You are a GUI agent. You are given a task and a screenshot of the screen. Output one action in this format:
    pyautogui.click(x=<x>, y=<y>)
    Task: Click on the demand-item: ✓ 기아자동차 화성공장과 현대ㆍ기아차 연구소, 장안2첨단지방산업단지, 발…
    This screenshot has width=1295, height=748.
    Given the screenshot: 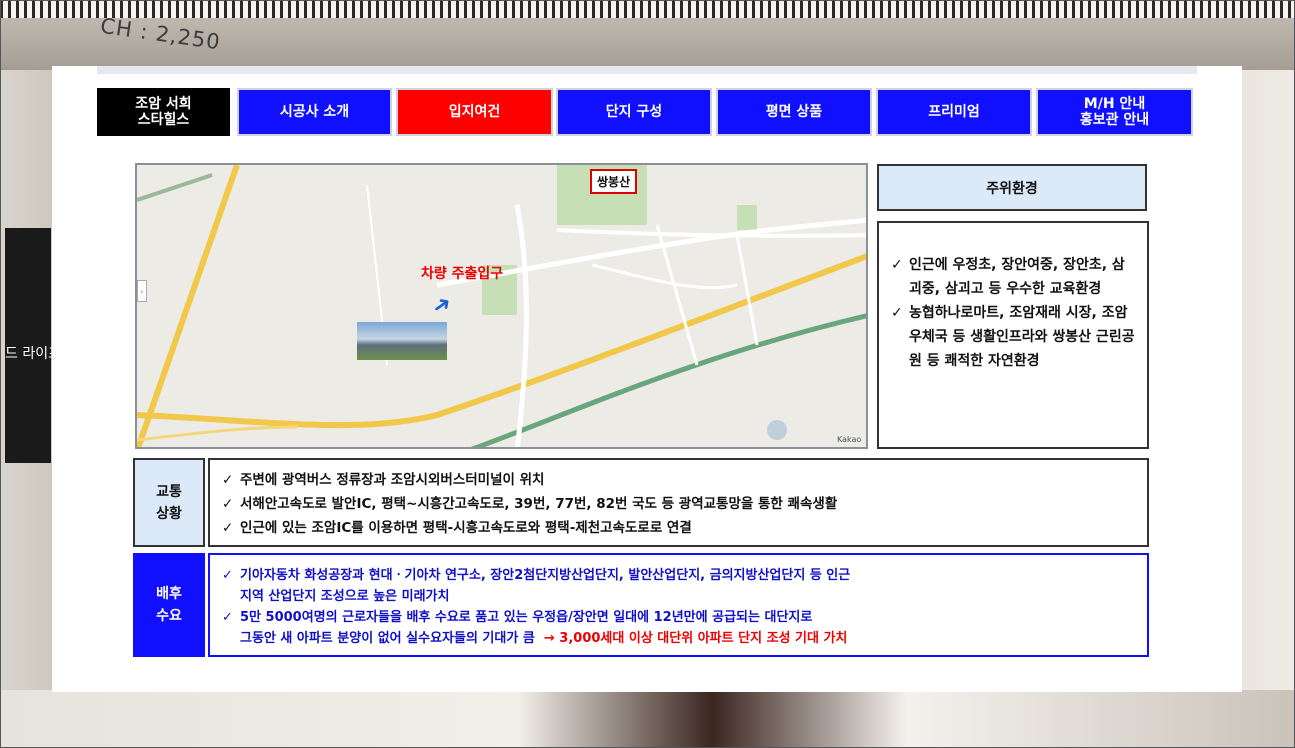 What is the action you would take?
    pyautogui.click(x=684, y=575)
    